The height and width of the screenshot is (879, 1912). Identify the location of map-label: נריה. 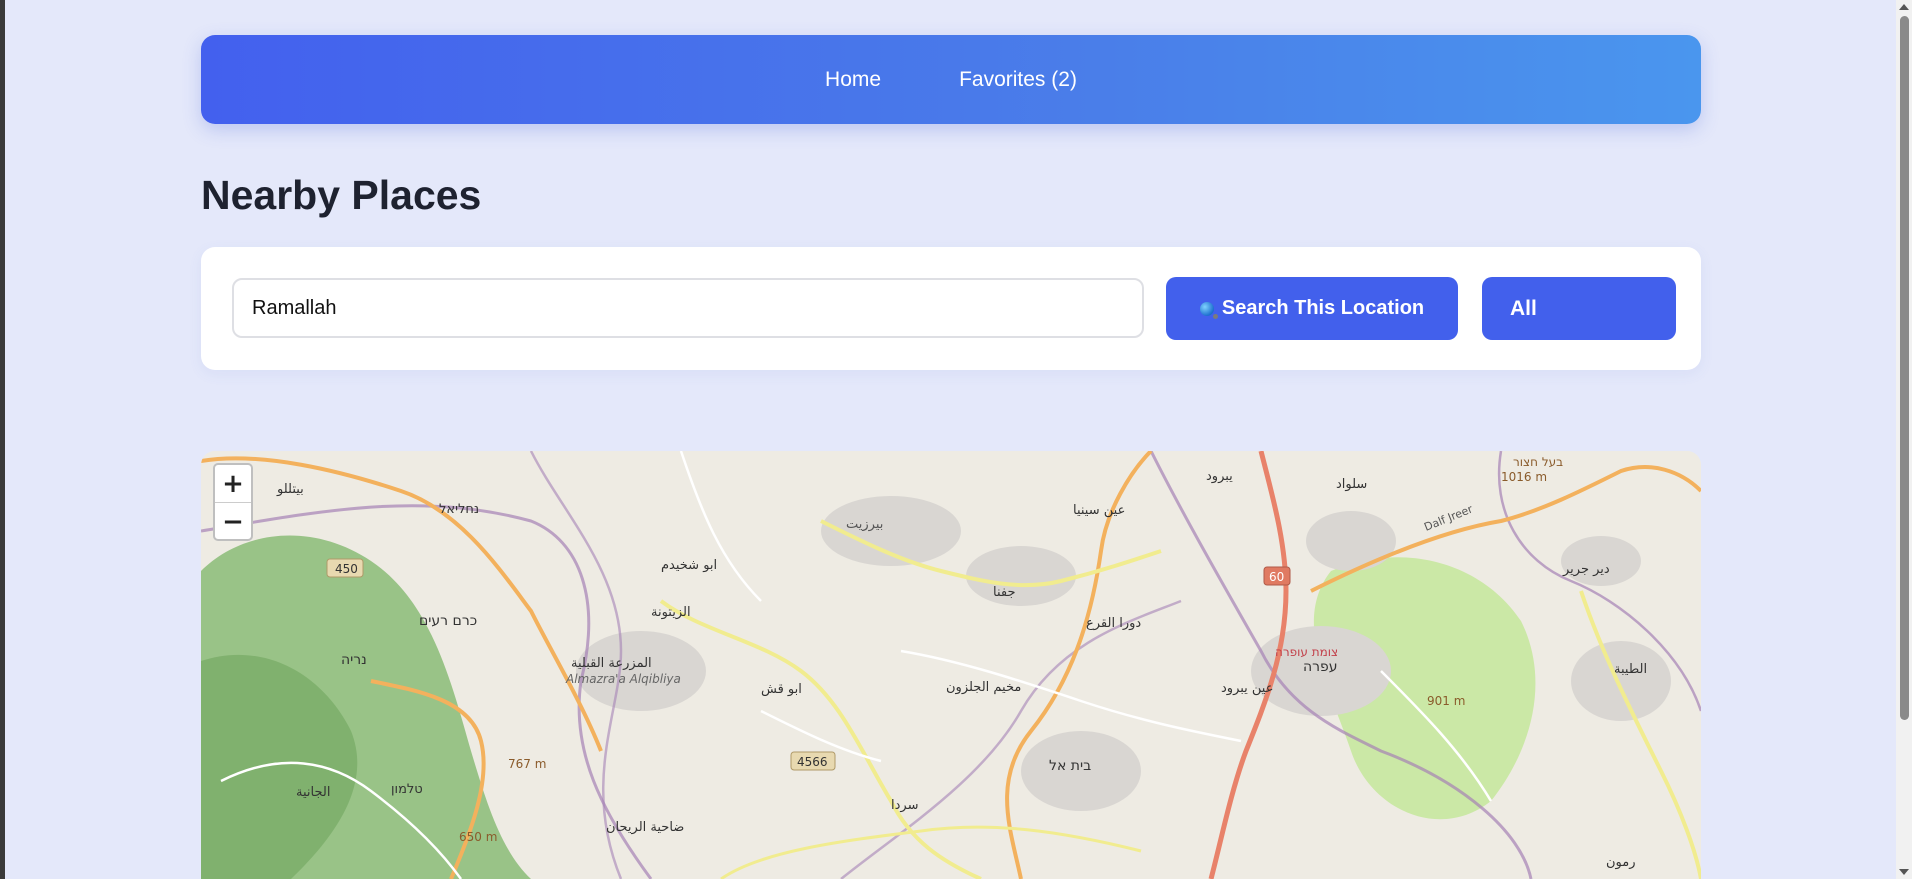
(354, 660).